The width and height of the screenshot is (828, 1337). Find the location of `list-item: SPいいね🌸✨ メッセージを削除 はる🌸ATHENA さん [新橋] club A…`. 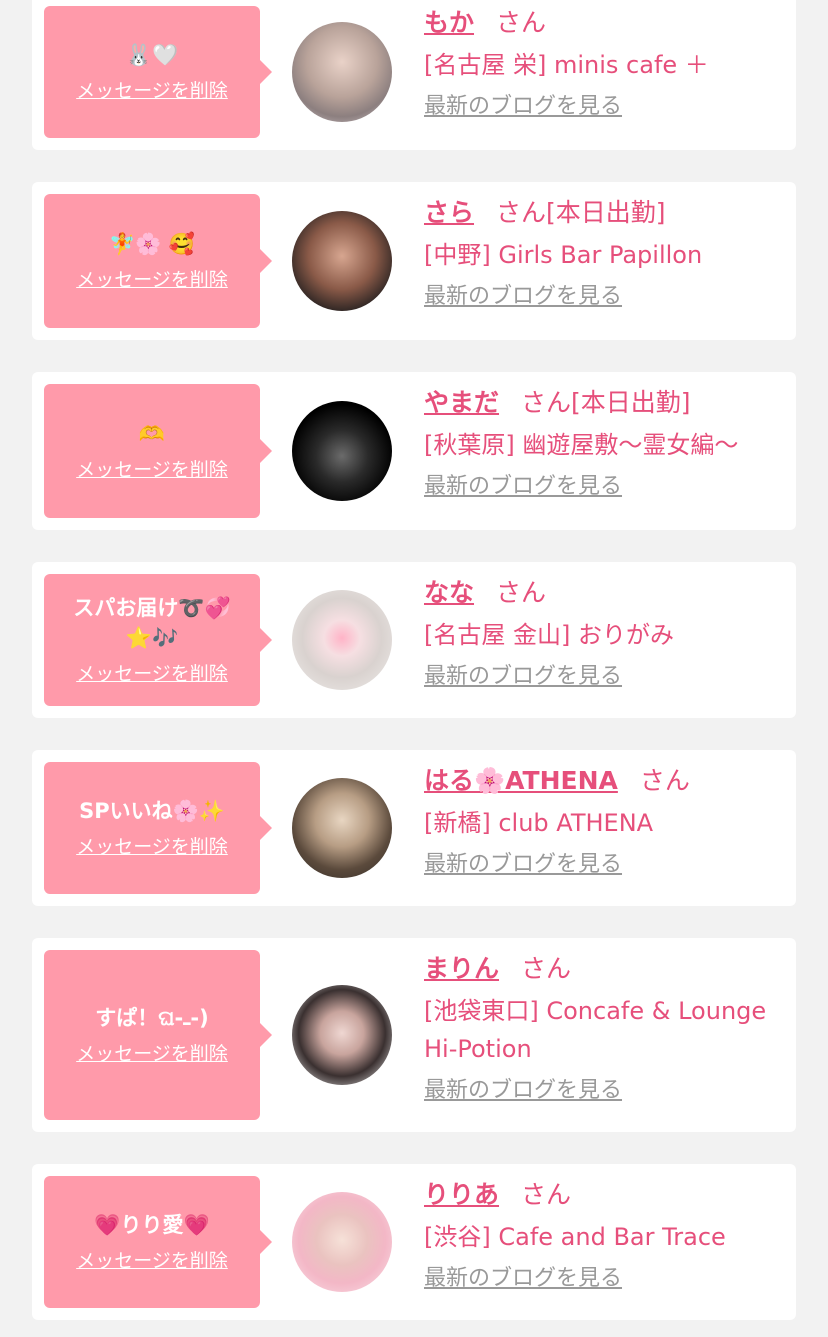

list-item: SPいいね🌸✨ メッセージを削除 はる🌸ATHENA さん [新橋] club A… is located at coordinates (414, 828).